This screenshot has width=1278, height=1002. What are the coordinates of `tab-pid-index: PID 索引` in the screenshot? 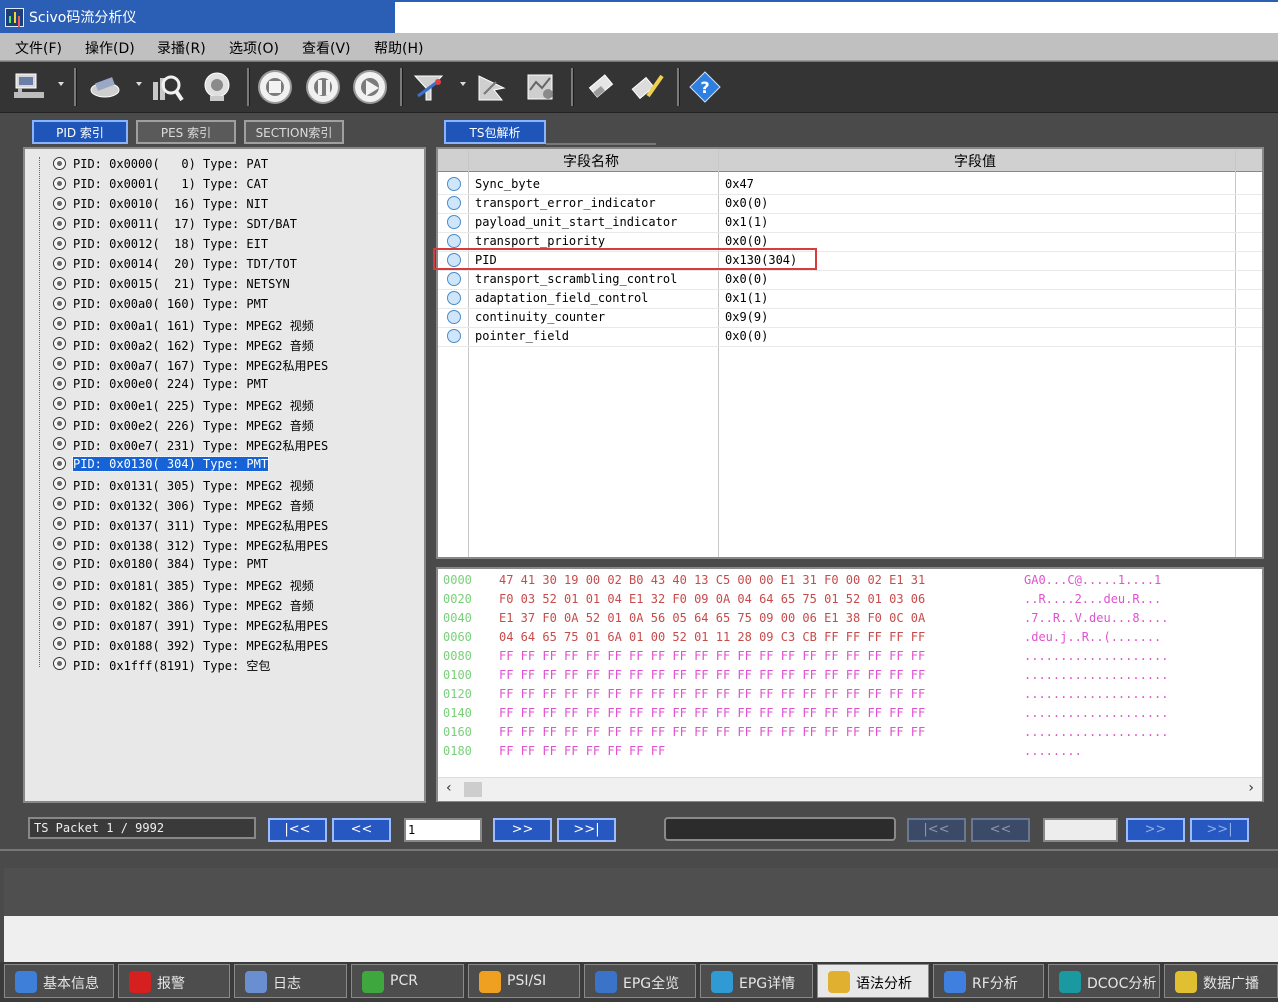 It's located at (80, 132).